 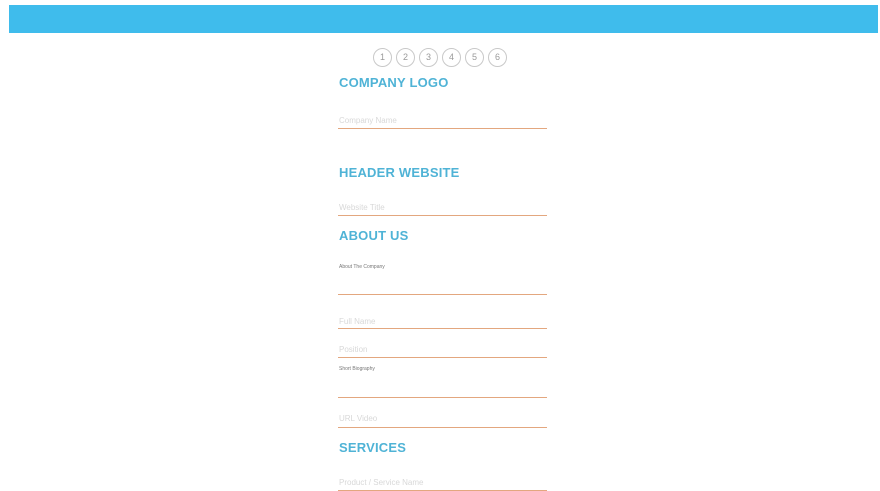 I want to click on header-website-heading: HEADER WEBSITE, so click(x=399, y=172).